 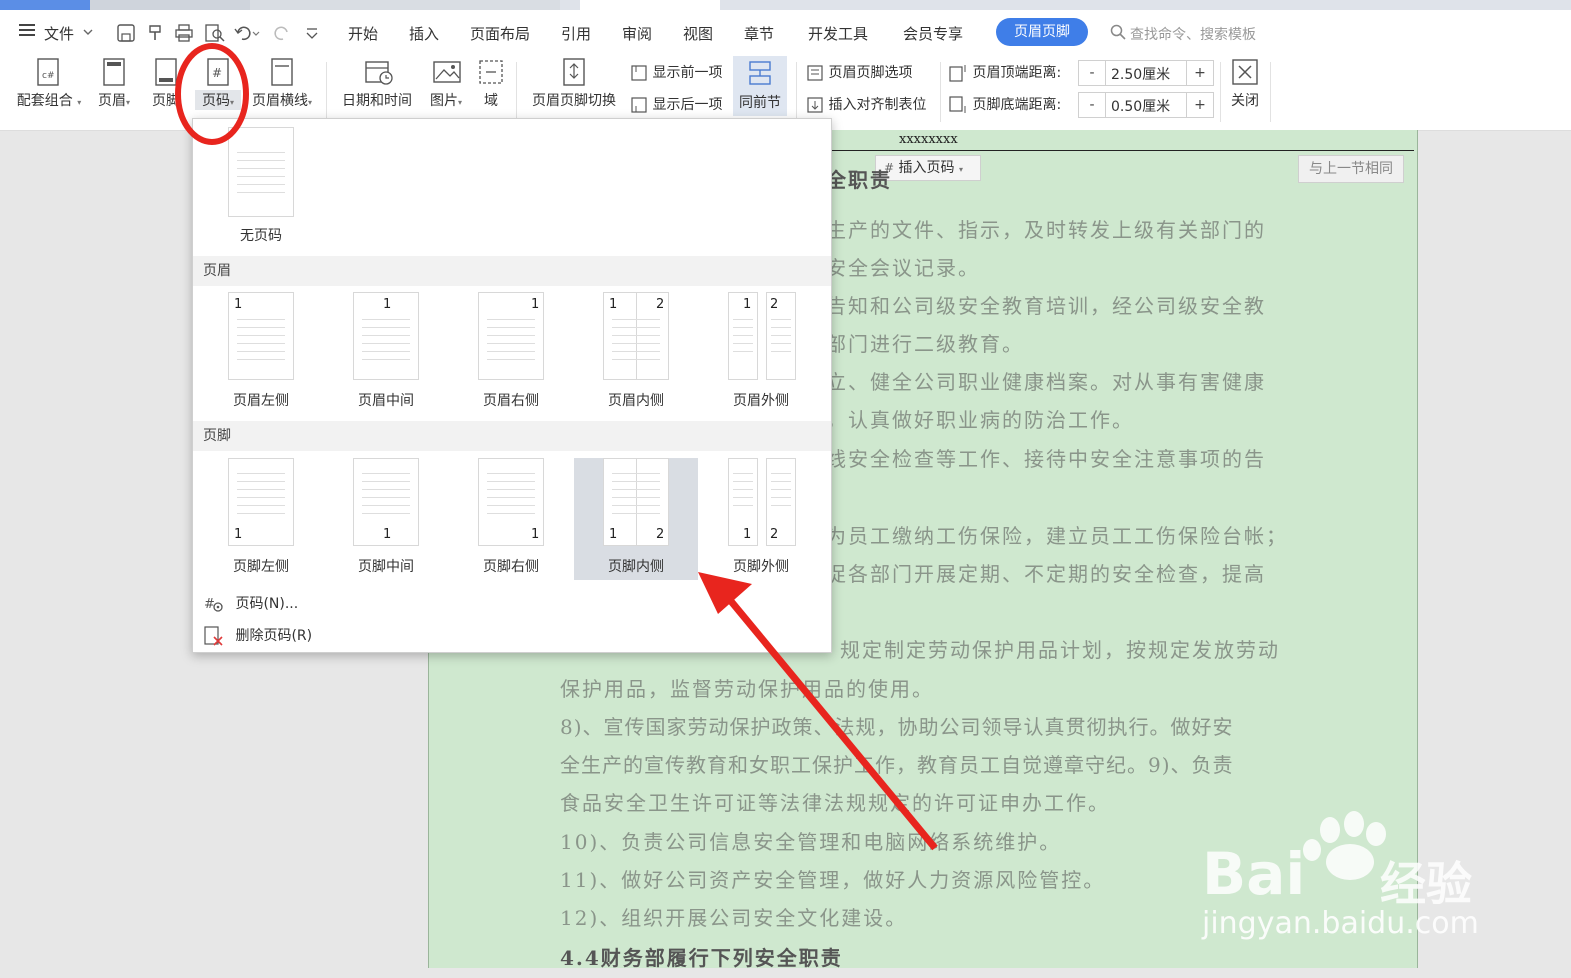 What do you see at coordinates (725, 593) in the screenshot?
I see `red-arrowhead-annotation` at bounding box center [725, 593].